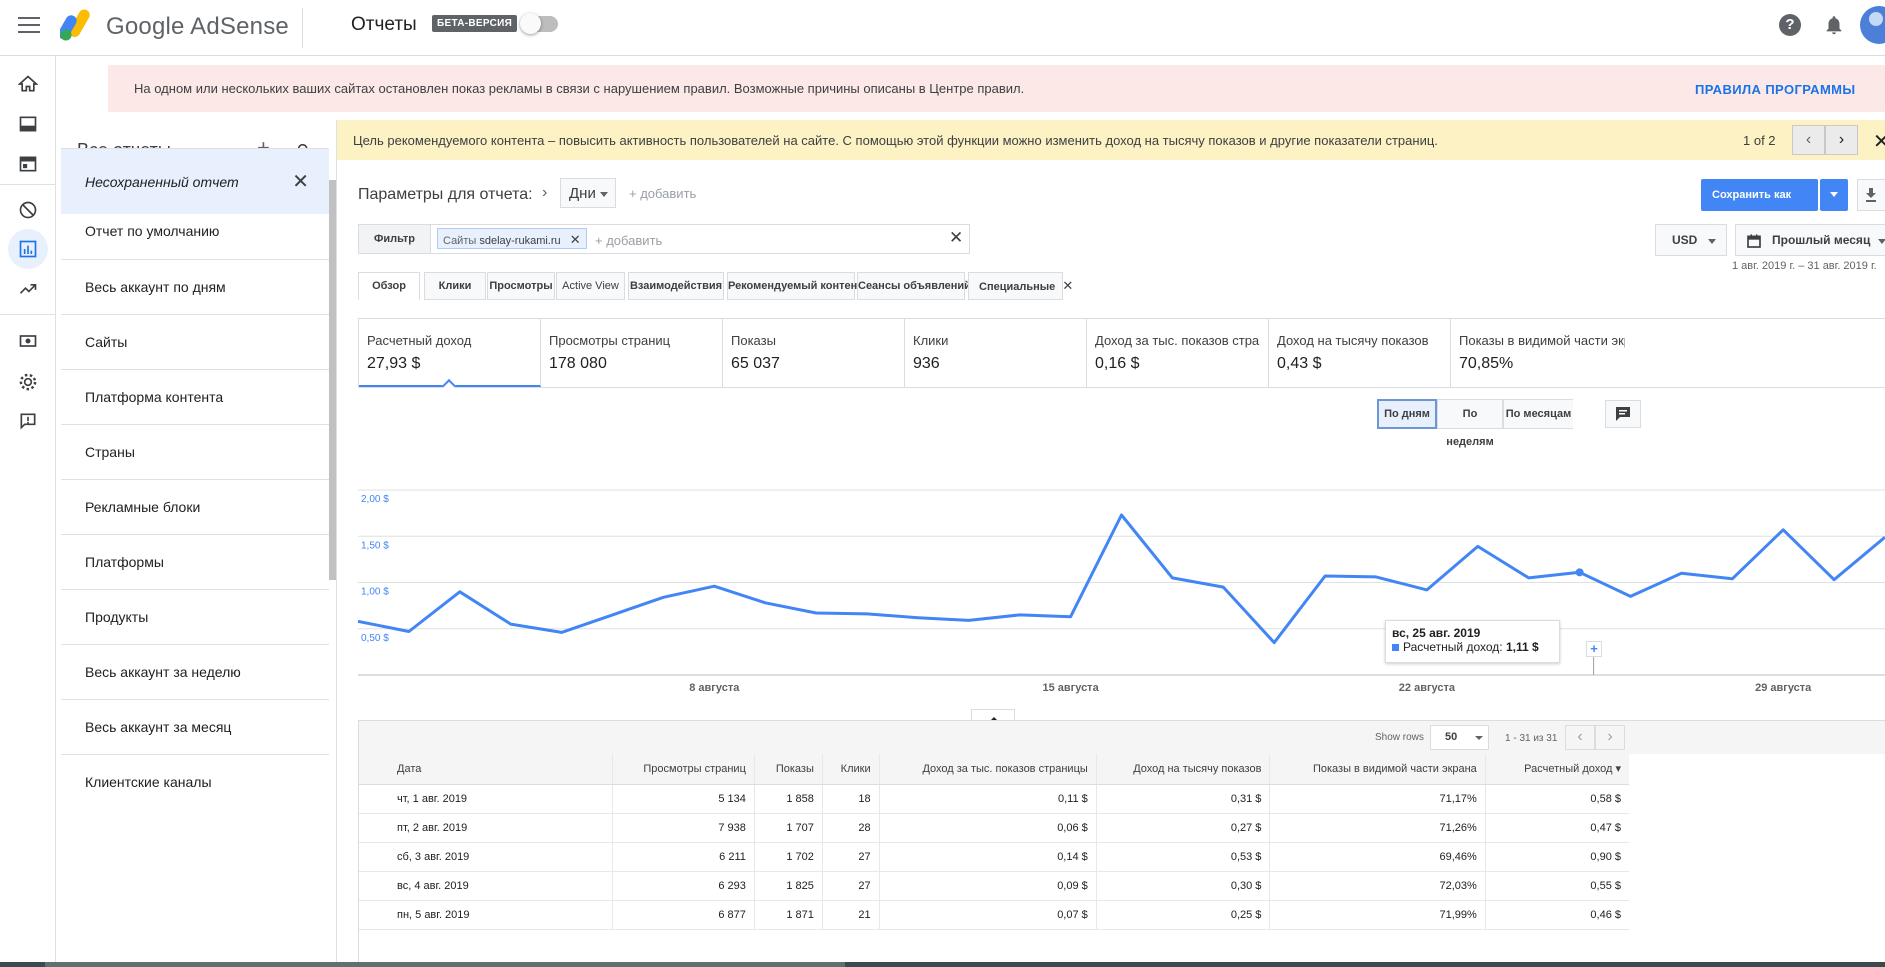 The height and width of the screenshot is (967, 1885). Describe the element at coordinates (662, 193) in the screenshot. I see `add-dimension-link: + добавить` at that location.